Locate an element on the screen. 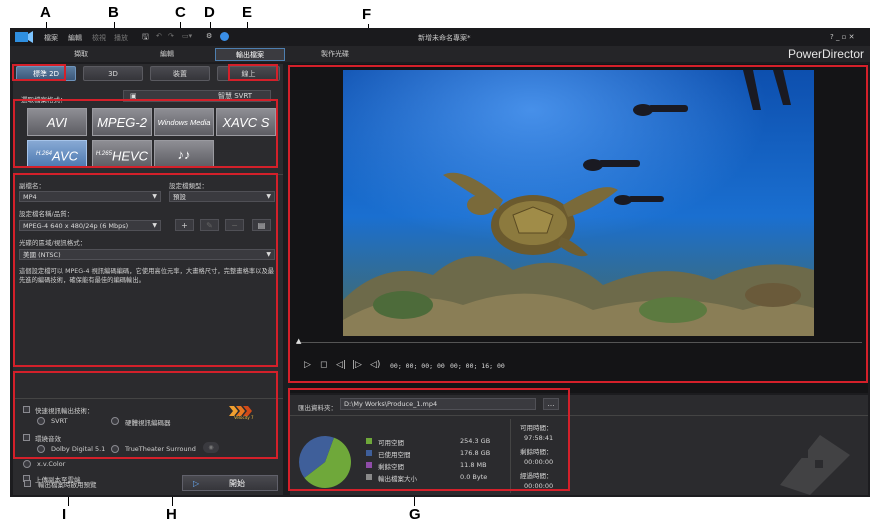  brand-title: PowerDirector is located at coordinates (825, 54).